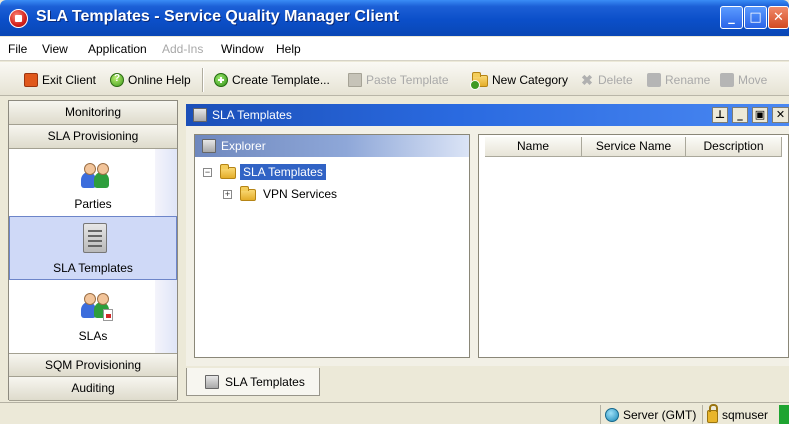 The width and height of the screenshot is (789, 424). Describe the element at coordinates (407, 80) in the screenshot. I see `paste-template-label: Paste Template` at that location.